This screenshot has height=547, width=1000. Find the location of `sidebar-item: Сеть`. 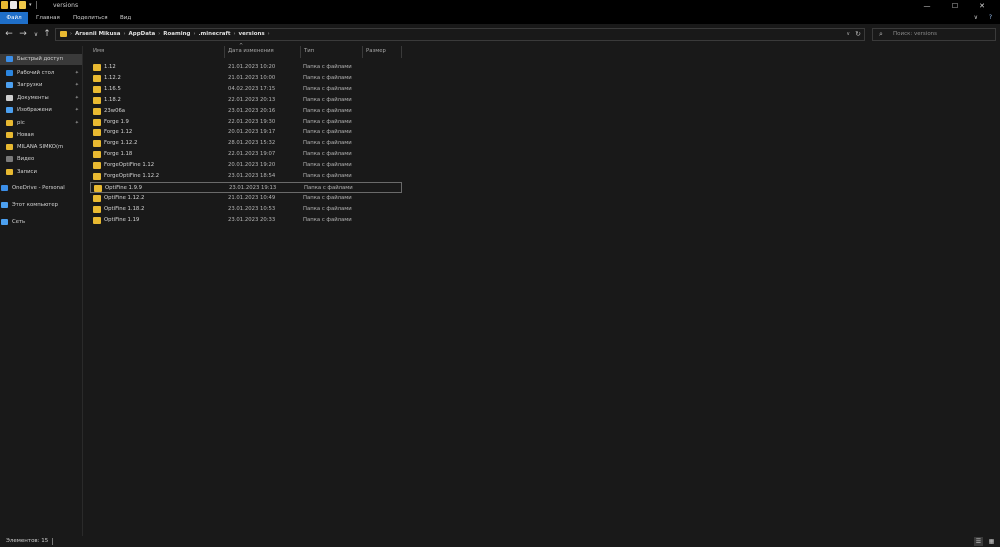

sidebar-item: Сеть is located at coordinates (41, 222).